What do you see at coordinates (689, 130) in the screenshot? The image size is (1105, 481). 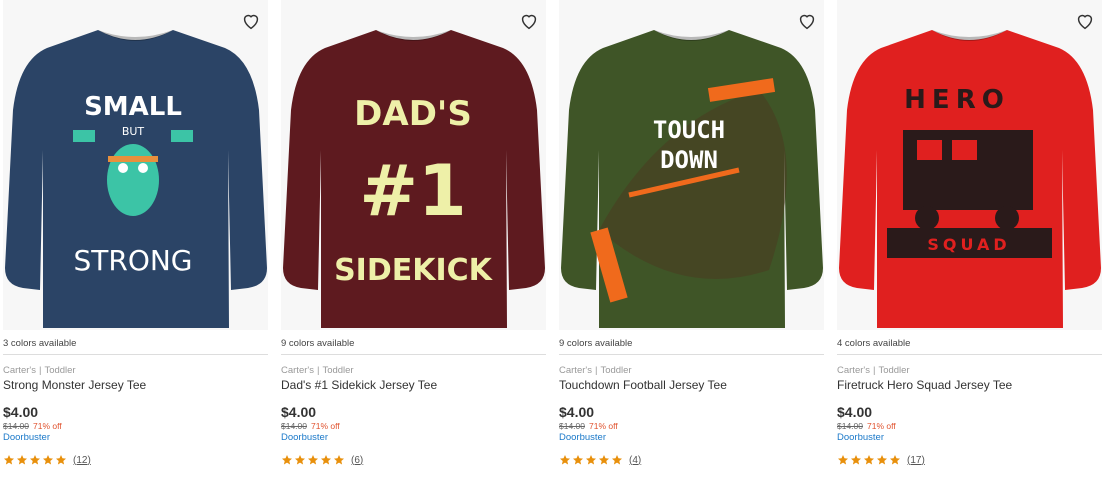 I see `graphic-text-1: TOUCH` at bounding box center [689, 130].